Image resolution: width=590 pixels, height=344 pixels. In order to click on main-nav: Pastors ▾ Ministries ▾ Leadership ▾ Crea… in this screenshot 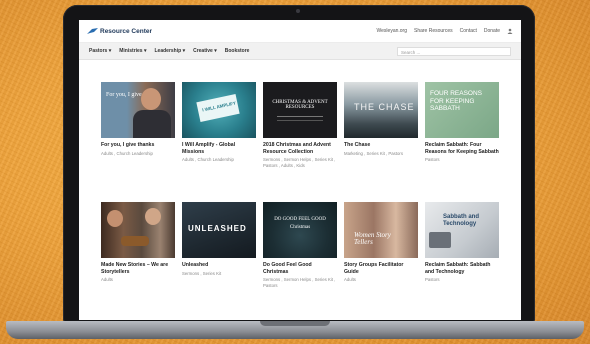, I will do `click(300, 51)`.